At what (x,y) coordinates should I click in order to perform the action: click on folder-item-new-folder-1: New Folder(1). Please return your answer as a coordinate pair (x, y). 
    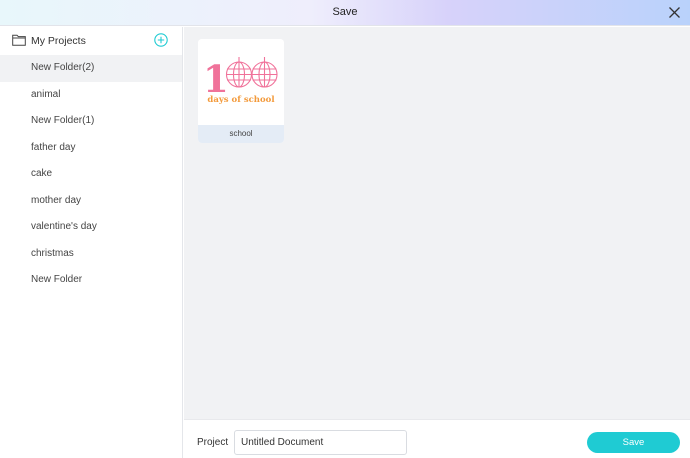
    Looking at the image, I should click on (91, 121).